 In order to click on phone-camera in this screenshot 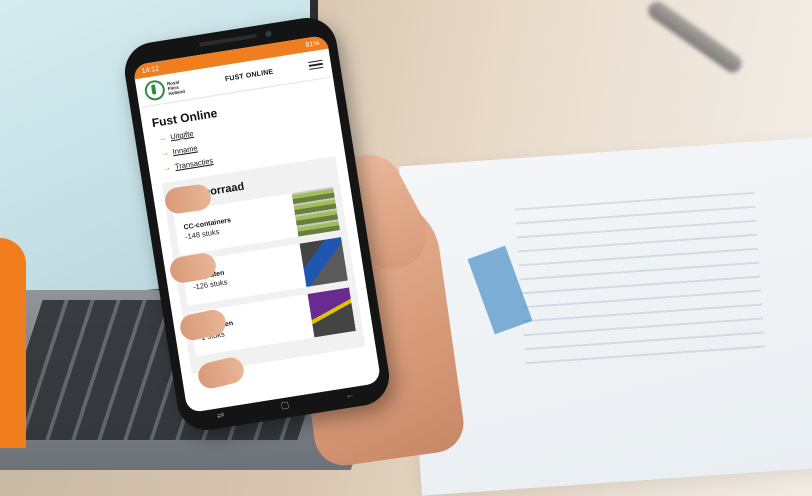, I will do `click(268, 34)`.